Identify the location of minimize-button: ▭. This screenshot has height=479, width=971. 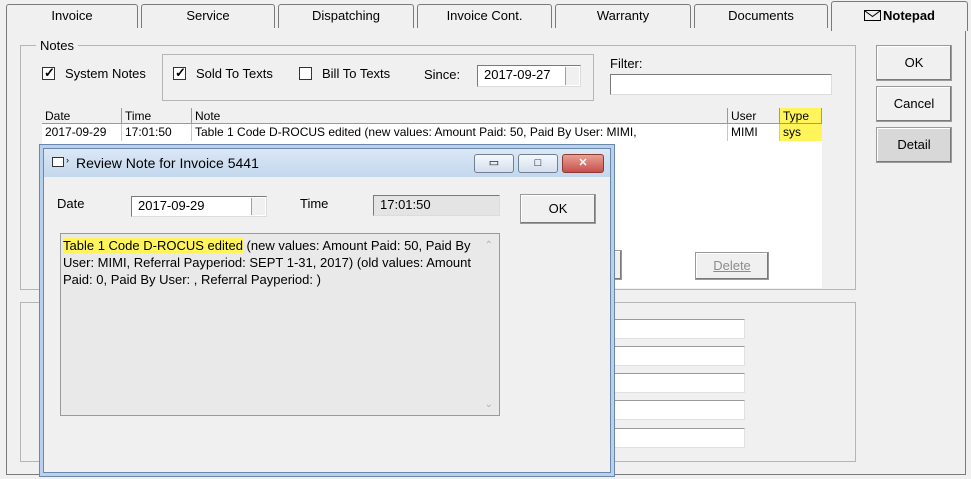
(494, 163).